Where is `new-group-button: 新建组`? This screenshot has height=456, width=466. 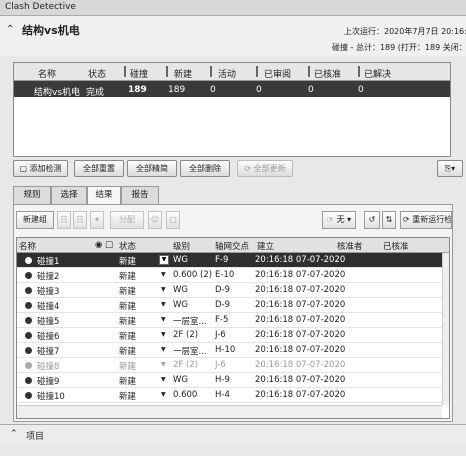 new-group-button: 新建组 is located at coordinates (35, 220).